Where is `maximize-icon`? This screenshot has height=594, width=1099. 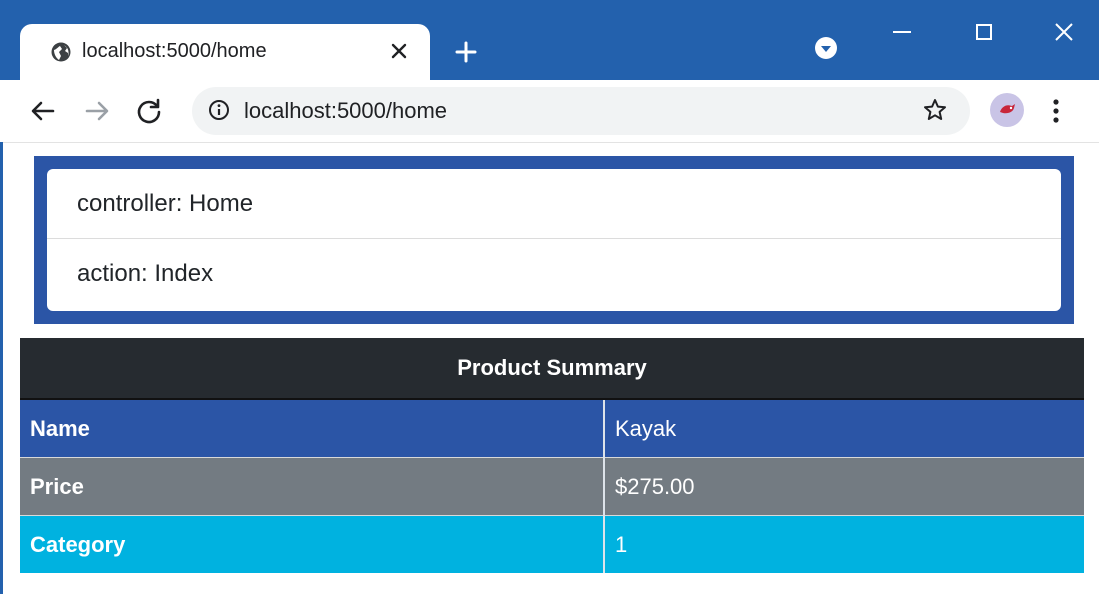 maximize-icon is located at coordinates (984, 32).